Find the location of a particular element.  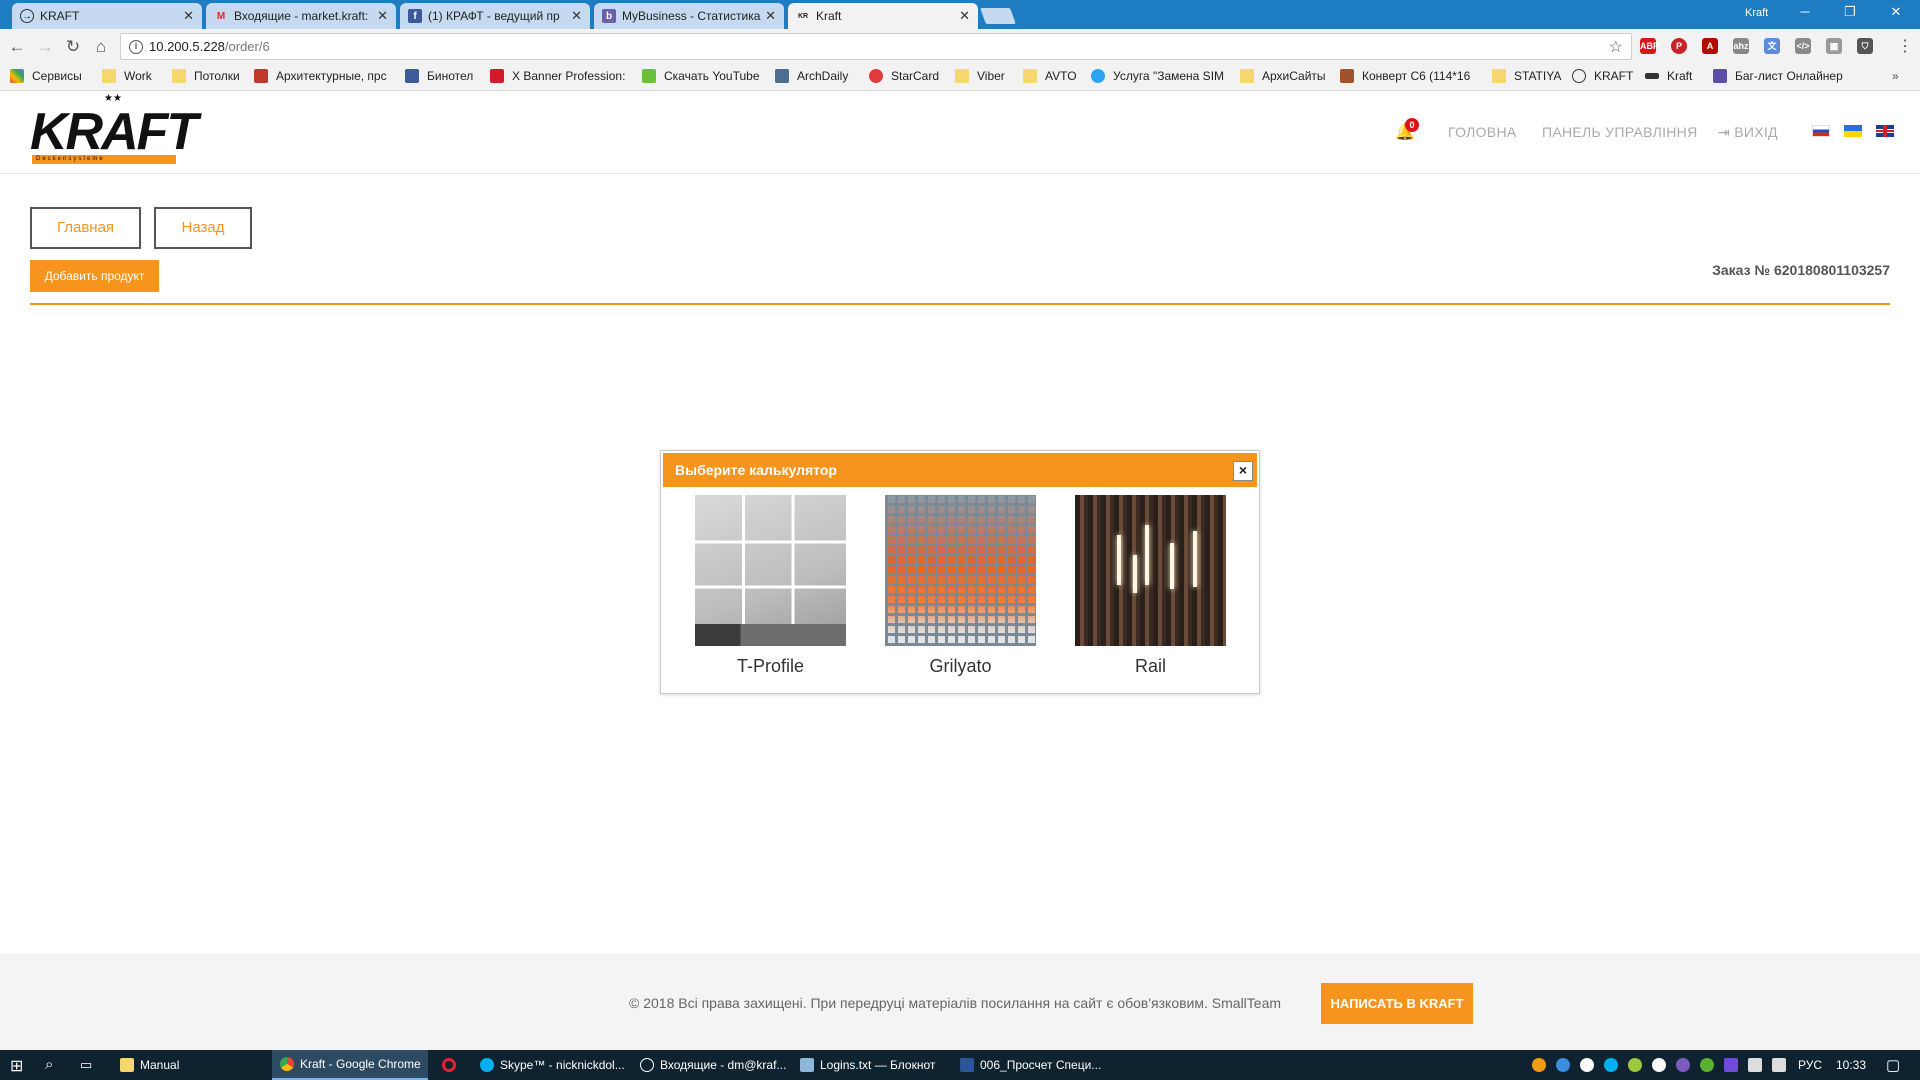

site-info-icon: i is located at coordinates (136, 46).